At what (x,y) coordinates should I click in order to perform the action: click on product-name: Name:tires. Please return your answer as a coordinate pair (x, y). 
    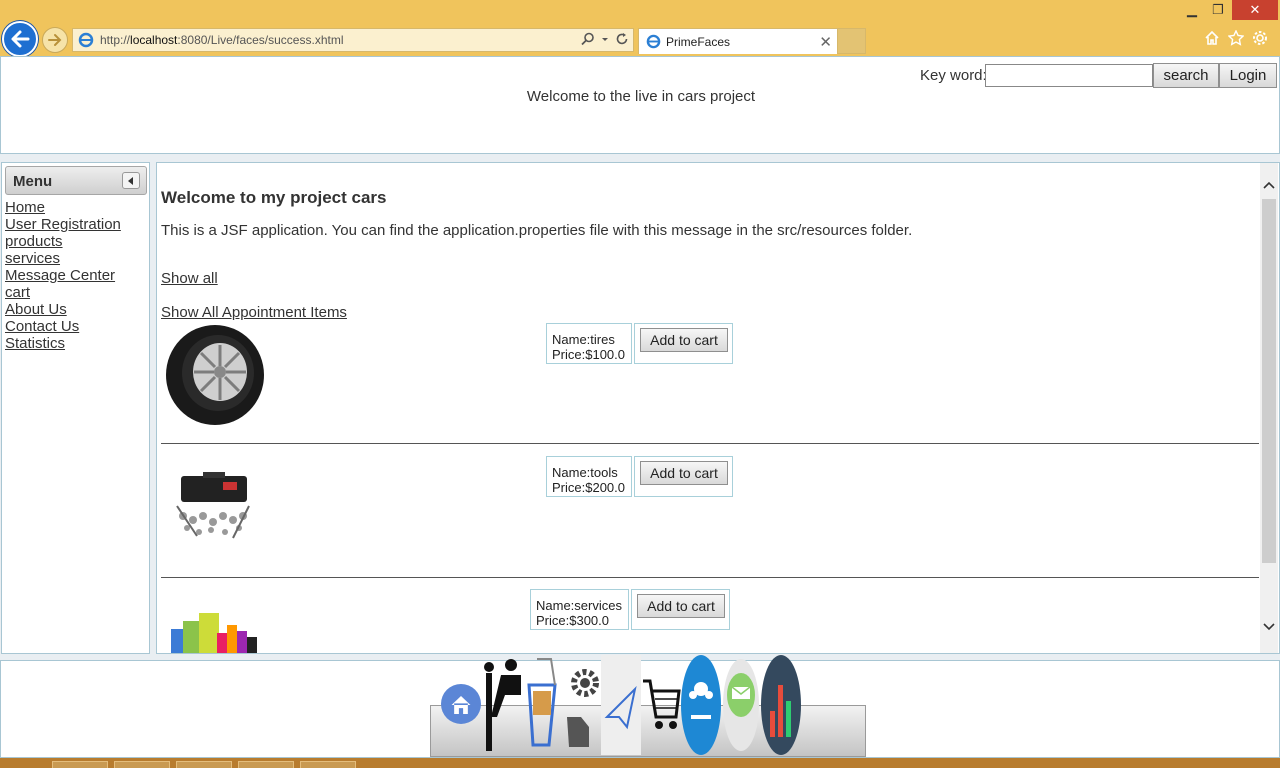
    Looking at the image, I should click on (583, 339).